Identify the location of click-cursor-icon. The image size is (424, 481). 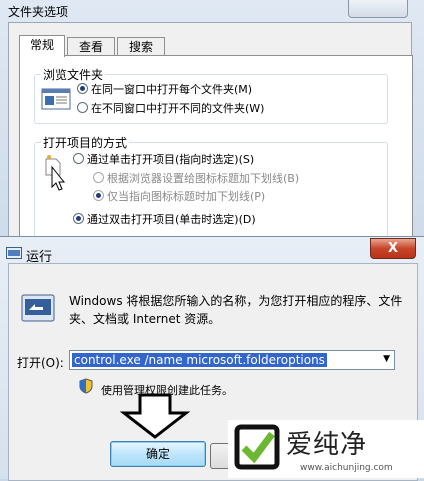
(55, 173).